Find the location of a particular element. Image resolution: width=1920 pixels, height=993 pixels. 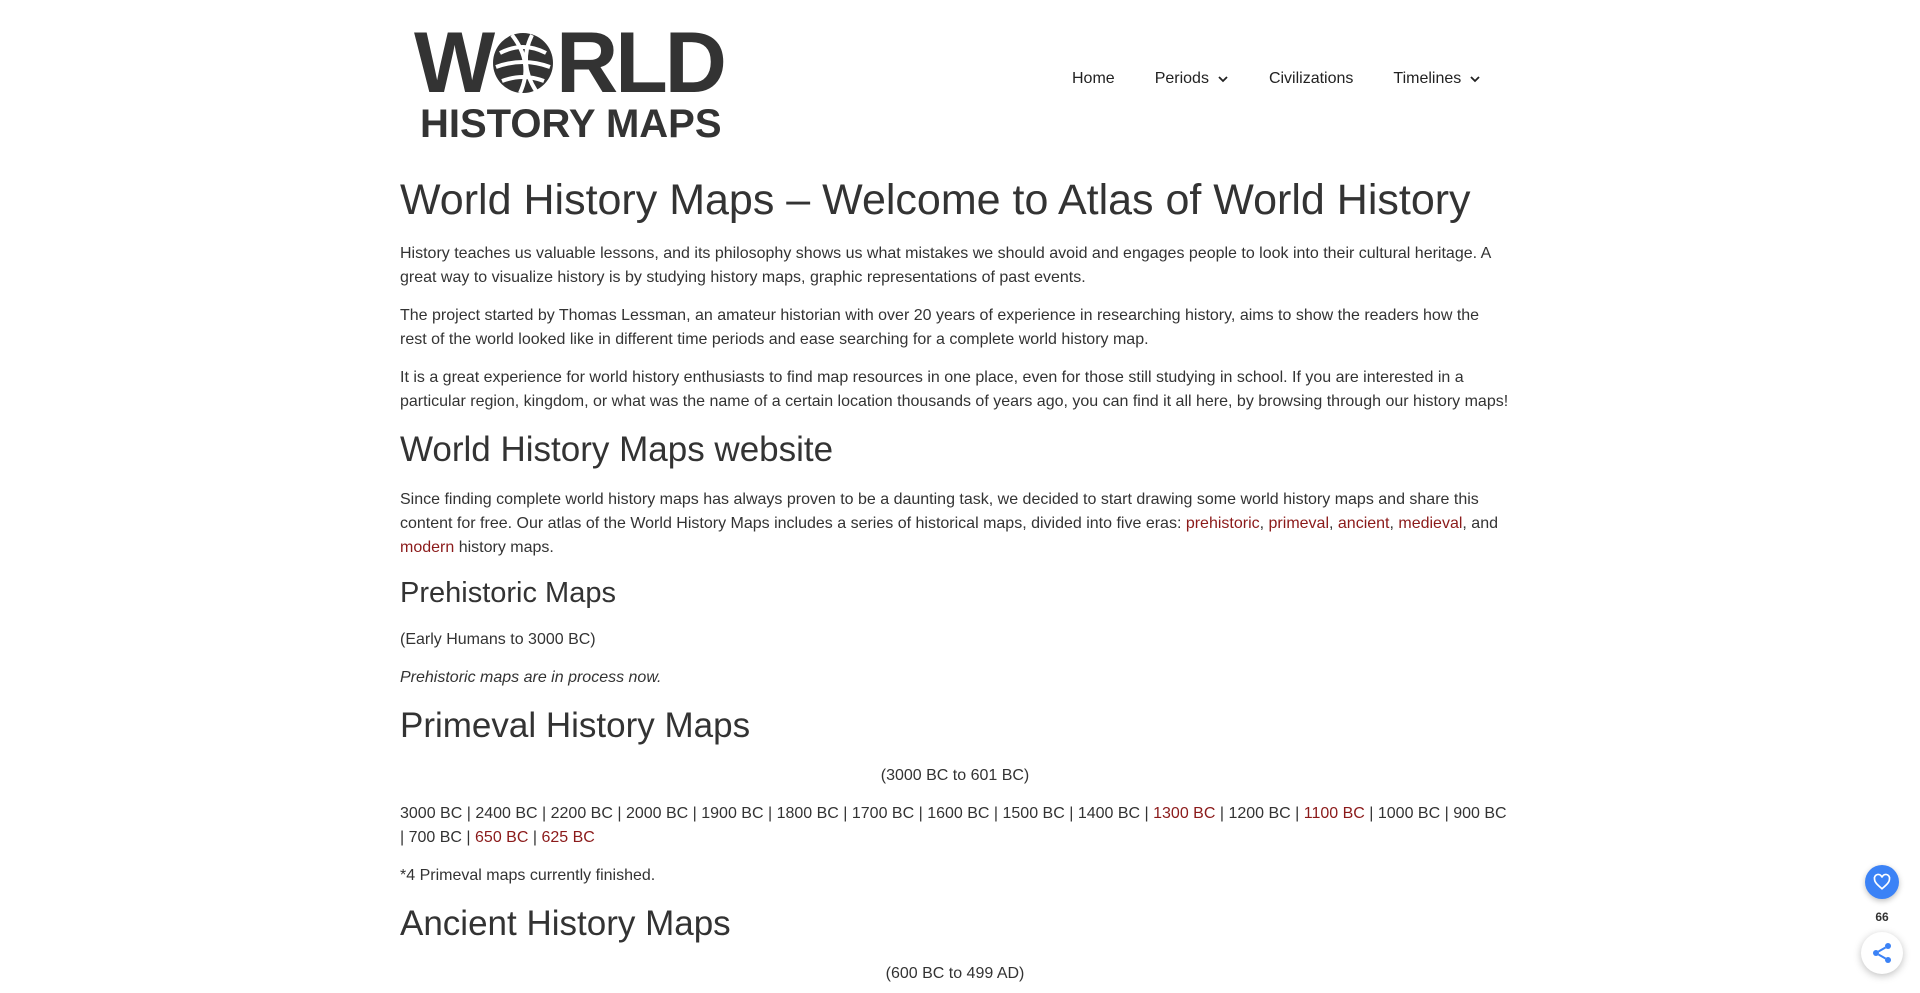

logo-word-world: W RLD is located at coordinates (570, 63).